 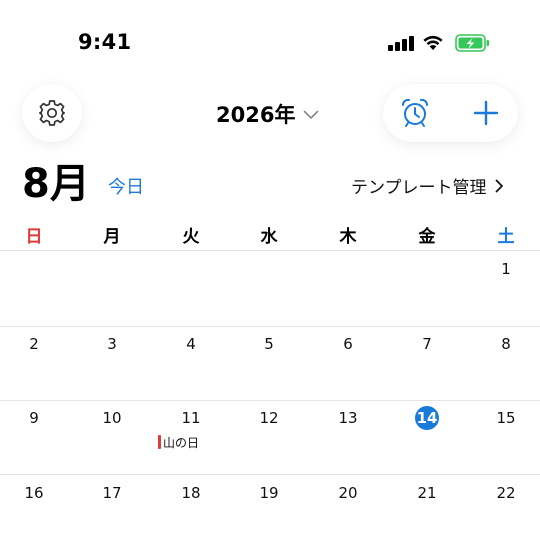 What do you see at coordinates (191, 344) in the screenshot?
I see `day-cell: 4` at bounding box center [191, 344].